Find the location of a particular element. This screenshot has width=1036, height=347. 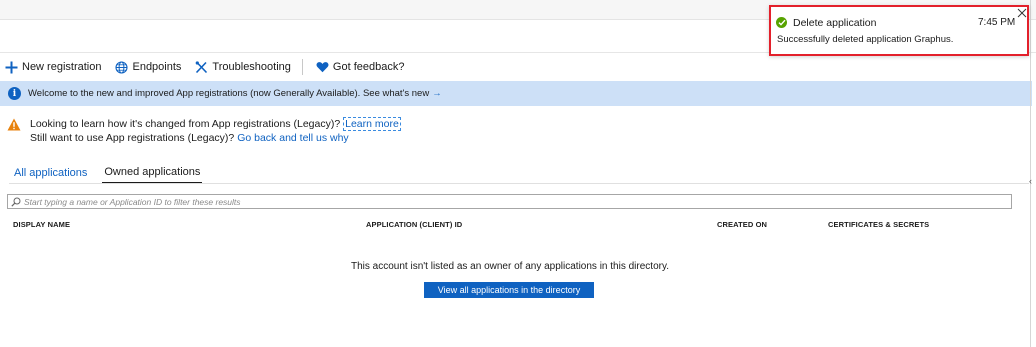

tabs-divider is located at coordinates (519, 183).